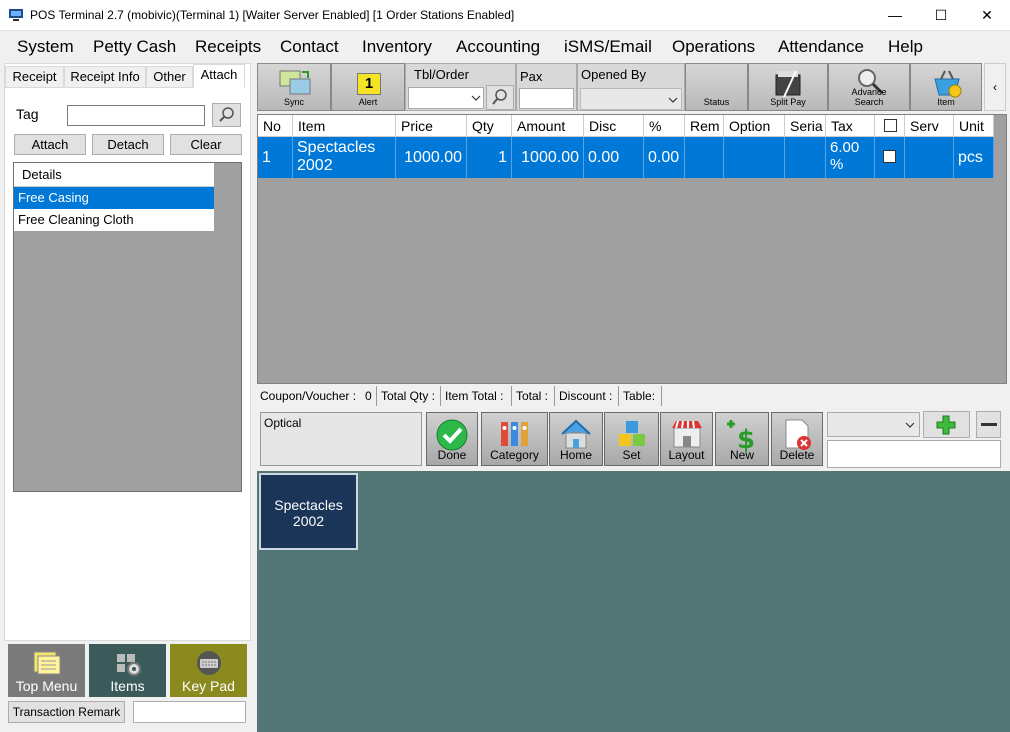 This screenshot has height=732, width=1010. I want to click on select-all-checkbox, so click(890, 125).